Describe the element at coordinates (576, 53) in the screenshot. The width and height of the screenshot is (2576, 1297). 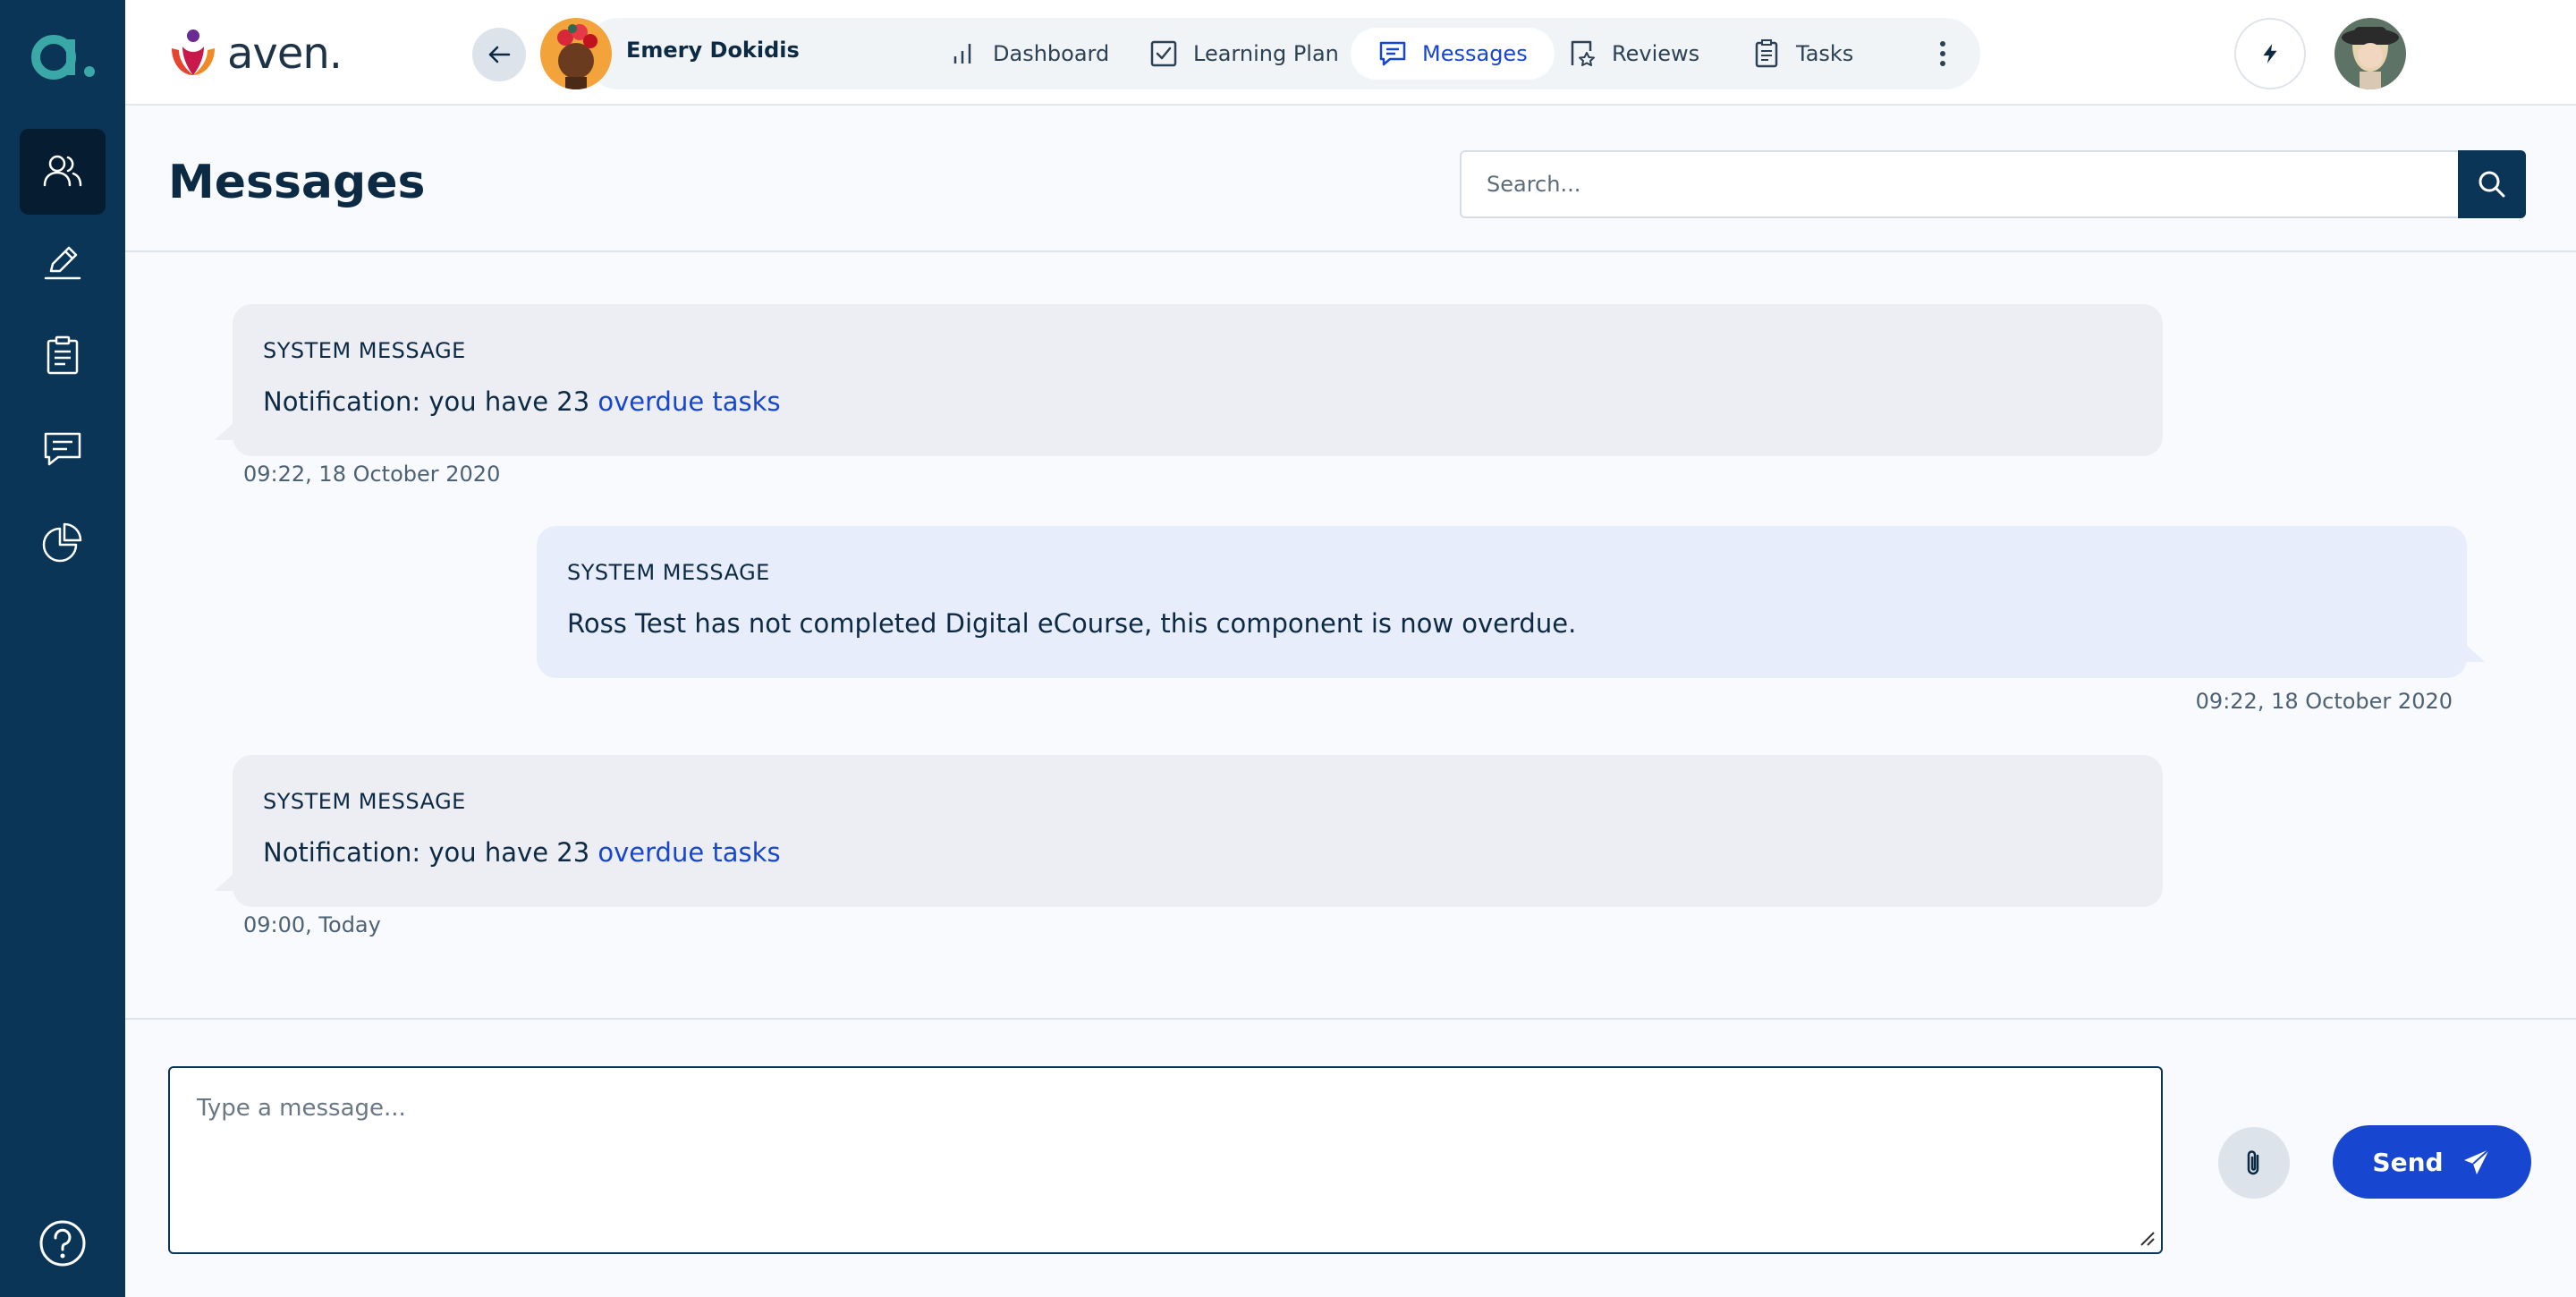
I see `learner-avatar` at that location.